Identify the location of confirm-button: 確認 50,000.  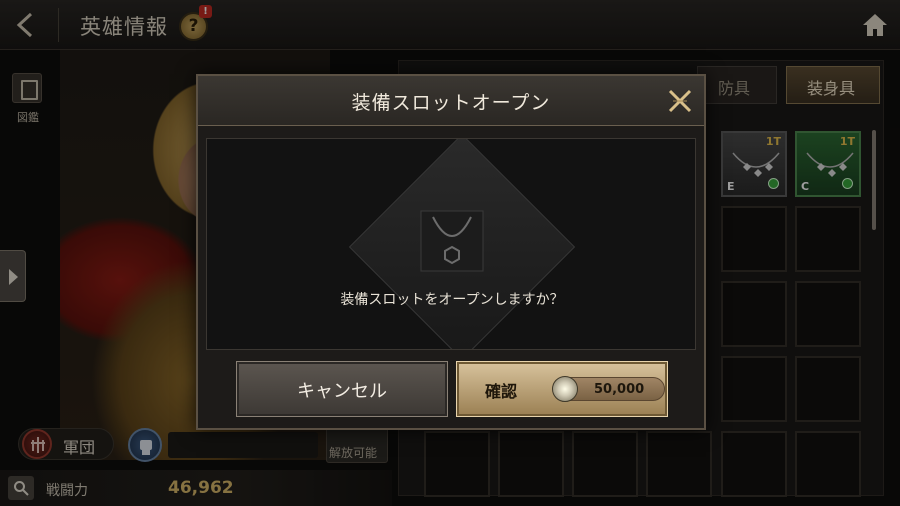
(562, 389).